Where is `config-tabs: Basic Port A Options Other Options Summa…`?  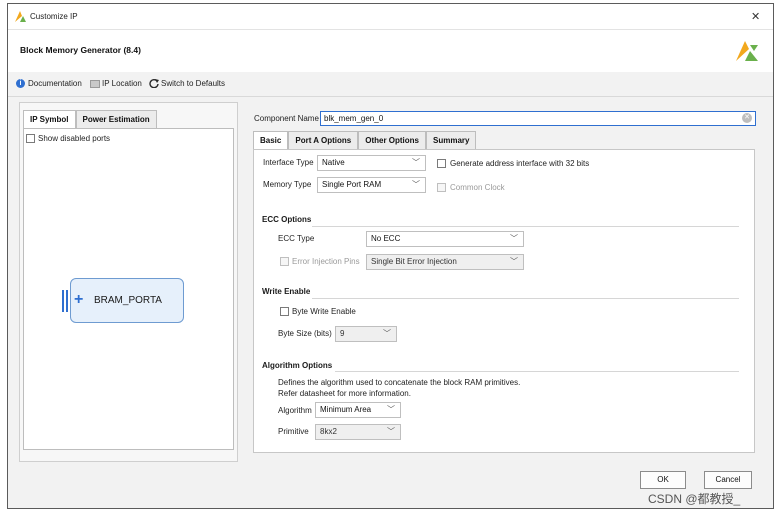 config-tabs: Basic Port A Options Other Options Summa… is located at coordinates (365, 140).